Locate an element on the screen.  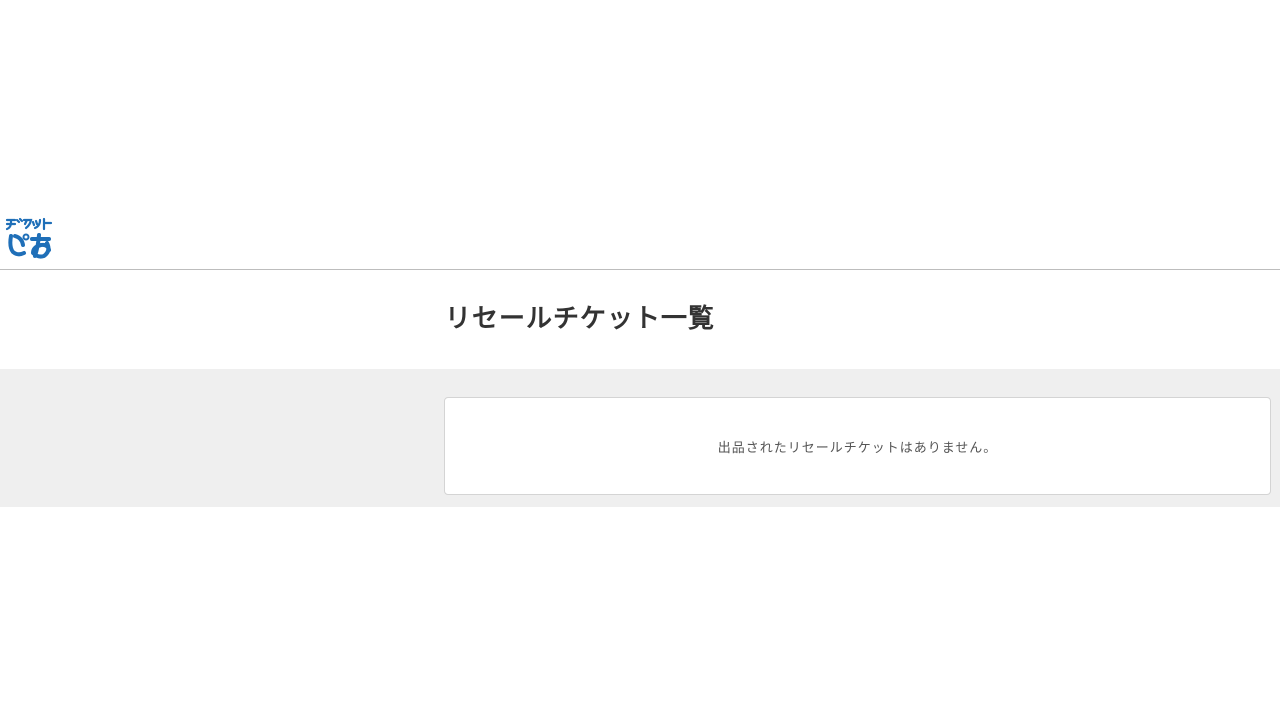
tpia-logo-icon is located at coordinates (29, 238).